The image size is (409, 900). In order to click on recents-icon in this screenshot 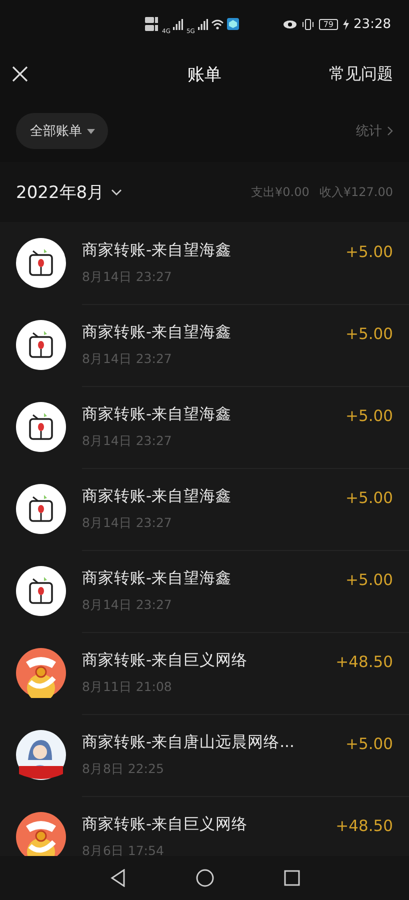, I will do `click(292, 878)`.